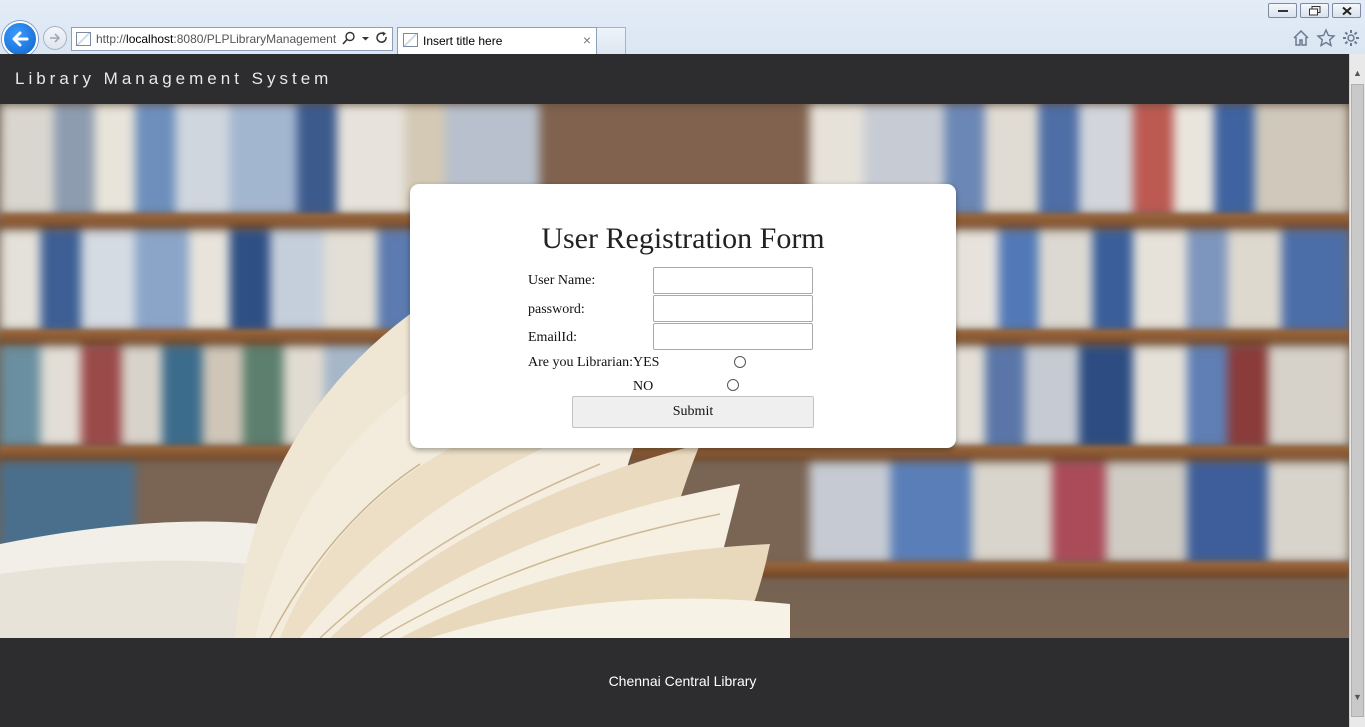  What do you see at coordinates (1357, 73) in the screenshot?
I see `scroll-up-arrow-icon: ▲` at bounding box center [1357, 73].